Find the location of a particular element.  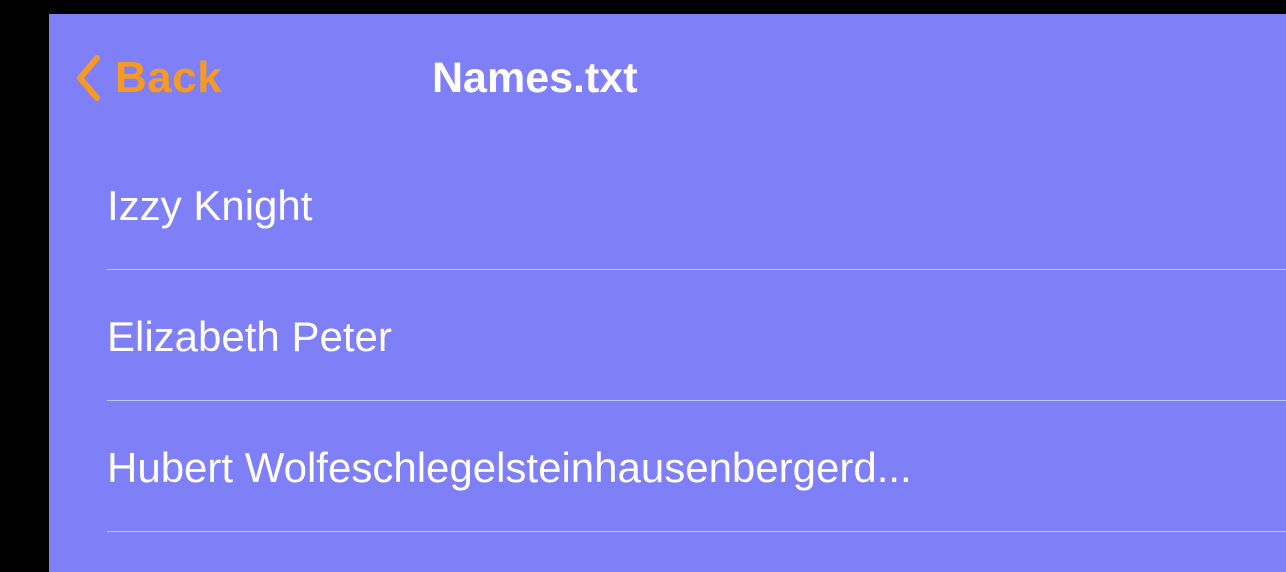

list-item-label: Elizabeth Peter is located at coordinates (249, 336).